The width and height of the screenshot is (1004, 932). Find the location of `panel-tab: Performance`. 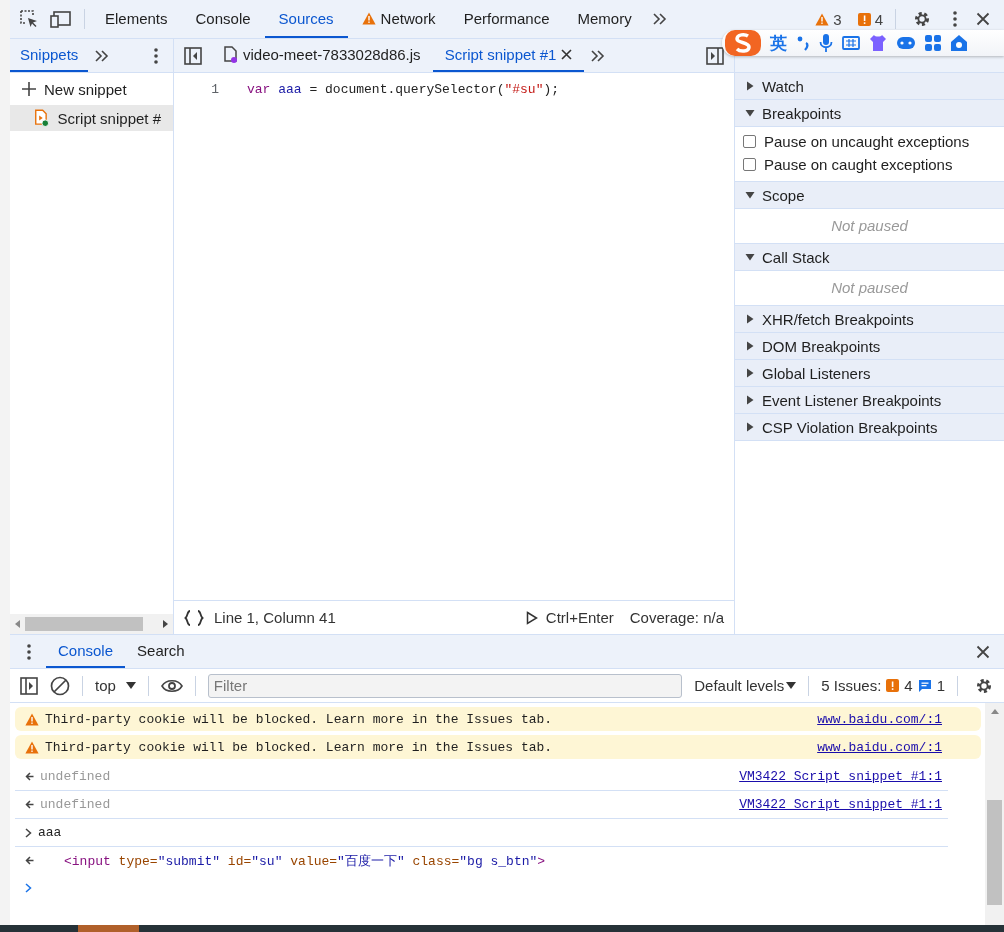

panel-tab: Performance is located at coordinates (506, 19).